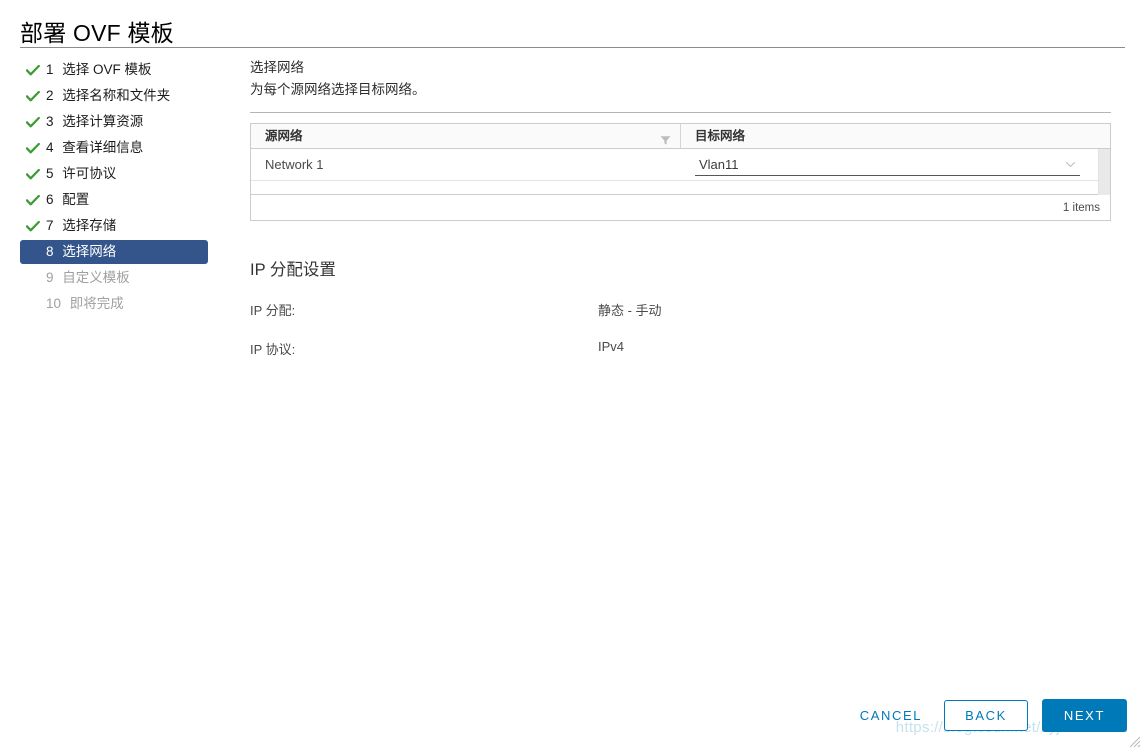 Image resolution: width=1144 pixels, height=753 pixels. Describe the element at coordinates (630, 310) in the screenshot. I see `ip-allocation-value: 静态 - 手动` at that location.